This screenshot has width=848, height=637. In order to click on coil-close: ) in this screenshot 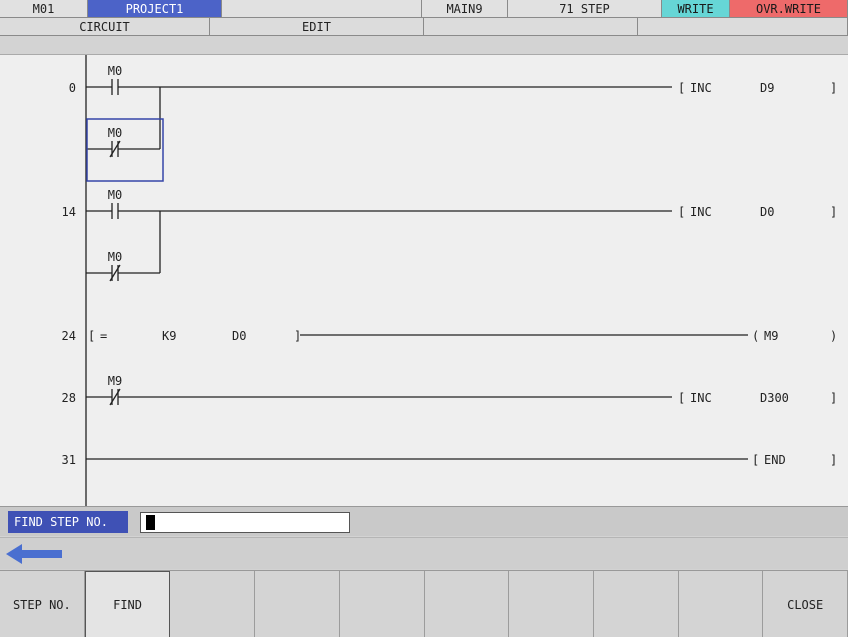, I will do `click(833, 336)`.